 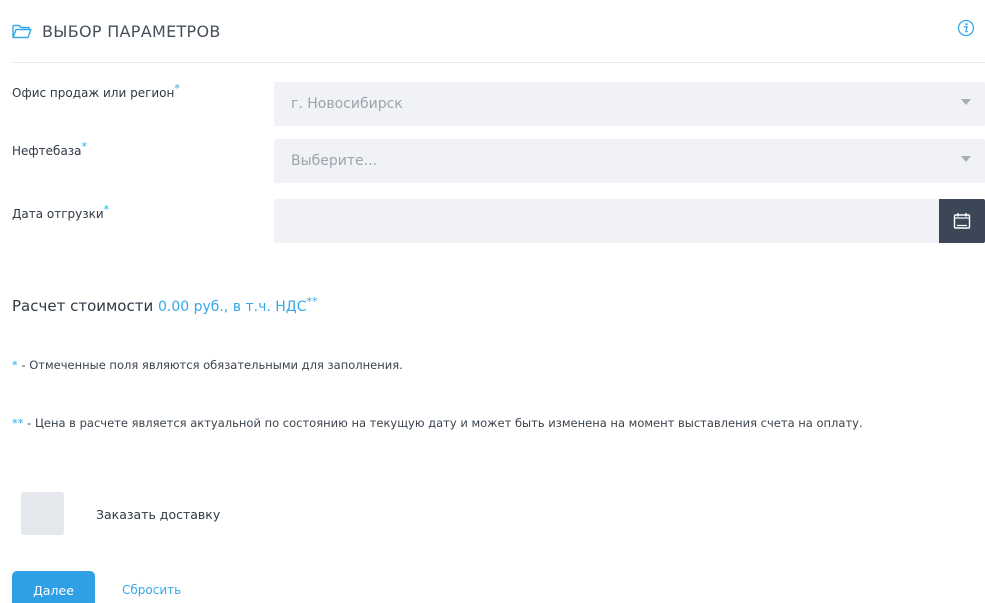 I want to click on office-select: г. Новосибирск, so click(x=629, y=104).